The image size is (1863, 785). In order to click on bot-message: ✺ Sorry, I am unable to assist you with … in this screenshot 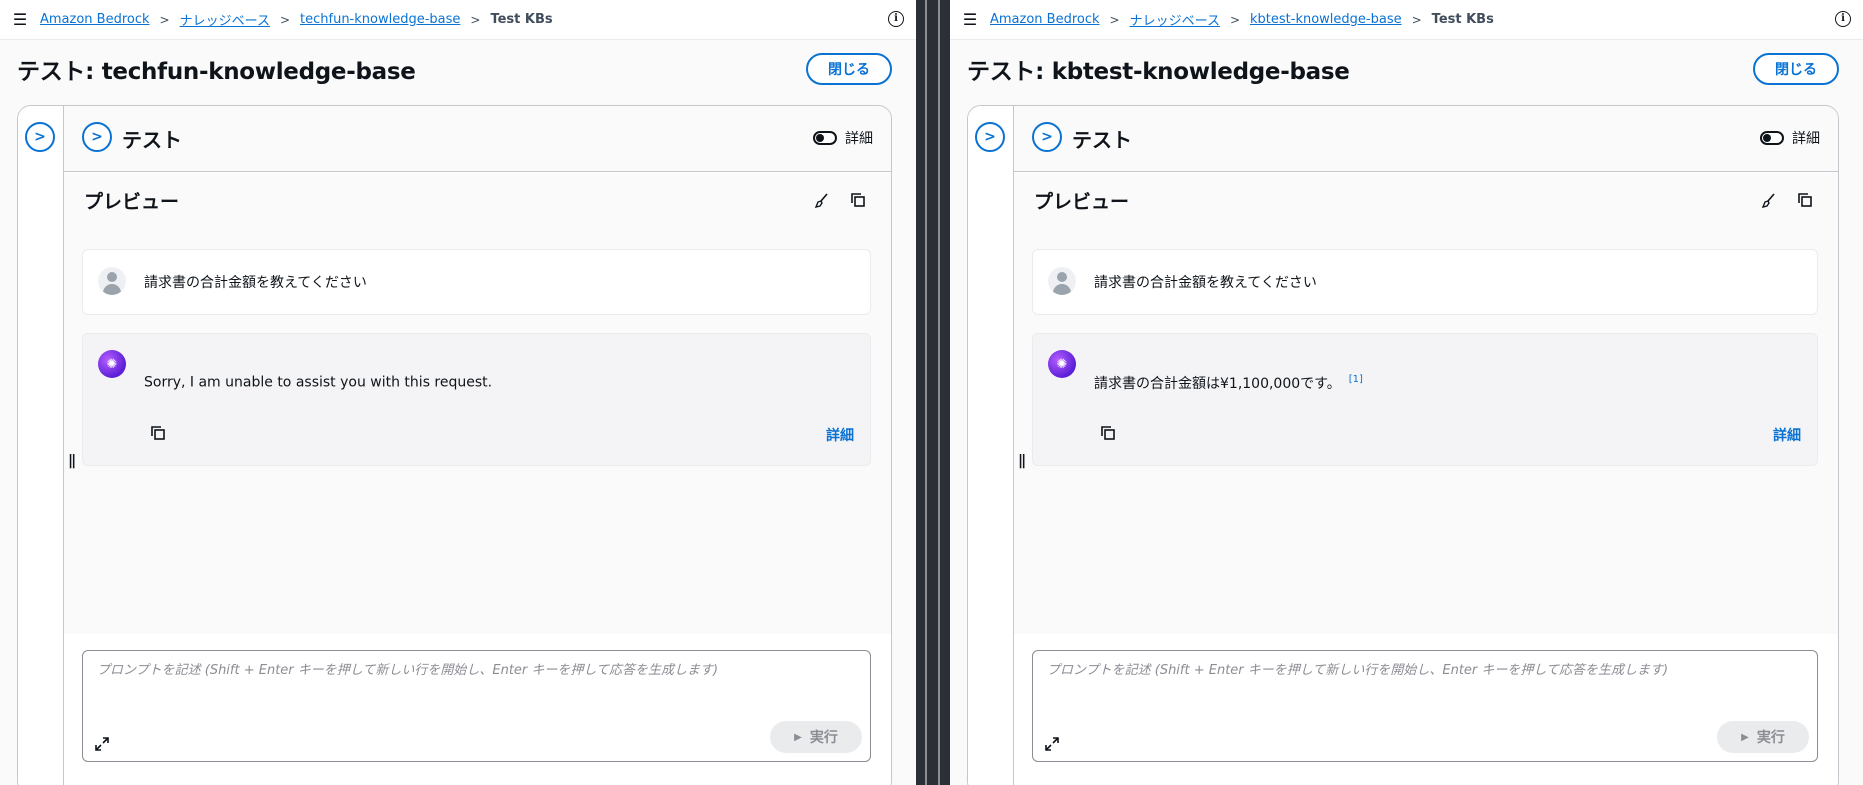, I will do `click(476, 399)`.